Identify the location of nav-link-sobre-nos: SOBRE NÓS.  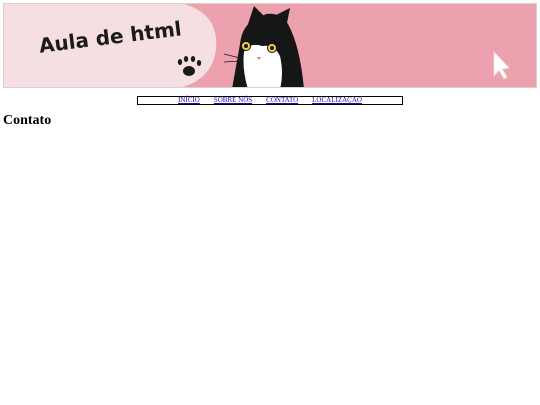
(233, 100).